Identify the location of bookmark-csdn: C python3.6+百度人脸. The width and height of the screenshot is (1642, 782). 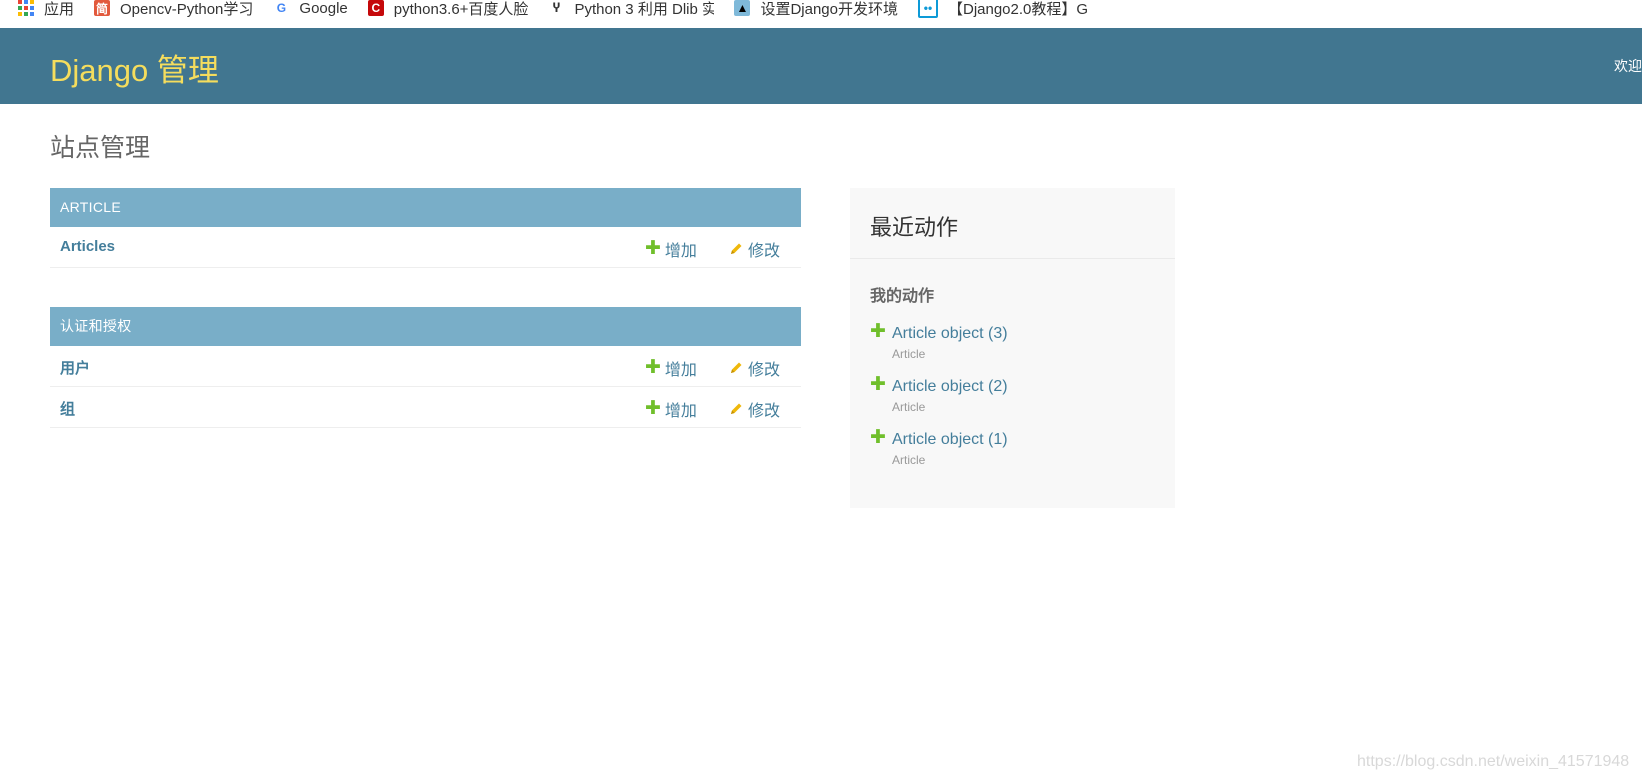
(448, 9).